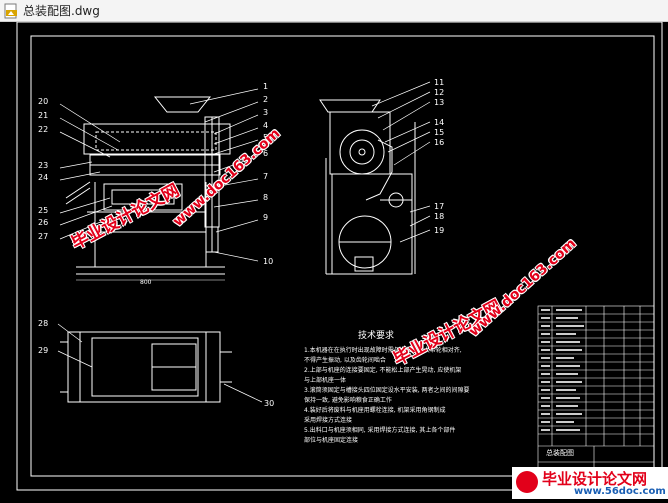  Describe the element at coordinates (527, 482) in the screenshot. I see `brand-logo-icon` at that location.